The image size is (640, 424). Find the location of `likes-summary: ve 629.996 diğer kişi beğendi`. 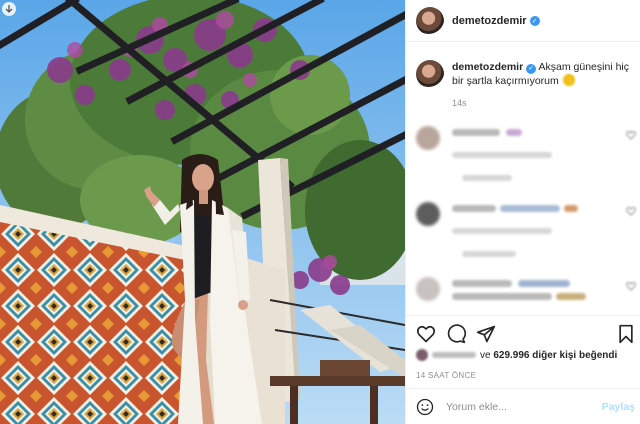

likes-summary: ve 629.996 diğer kişi beğendi is located at coordinates (516, 355).